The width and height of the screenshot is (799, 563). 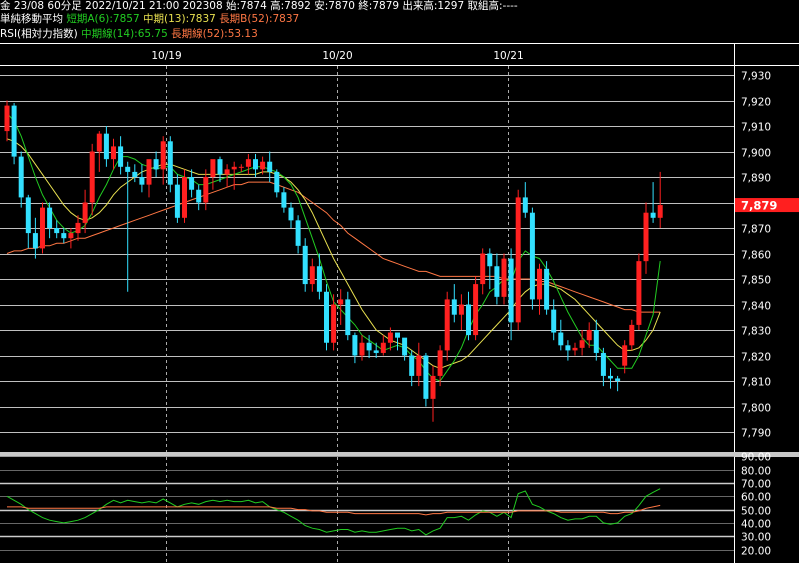 What do you see at coordinates (756, 179) in the screenshot?
I see `price-tick-label: 7,890` at bounding box center [756, 179].